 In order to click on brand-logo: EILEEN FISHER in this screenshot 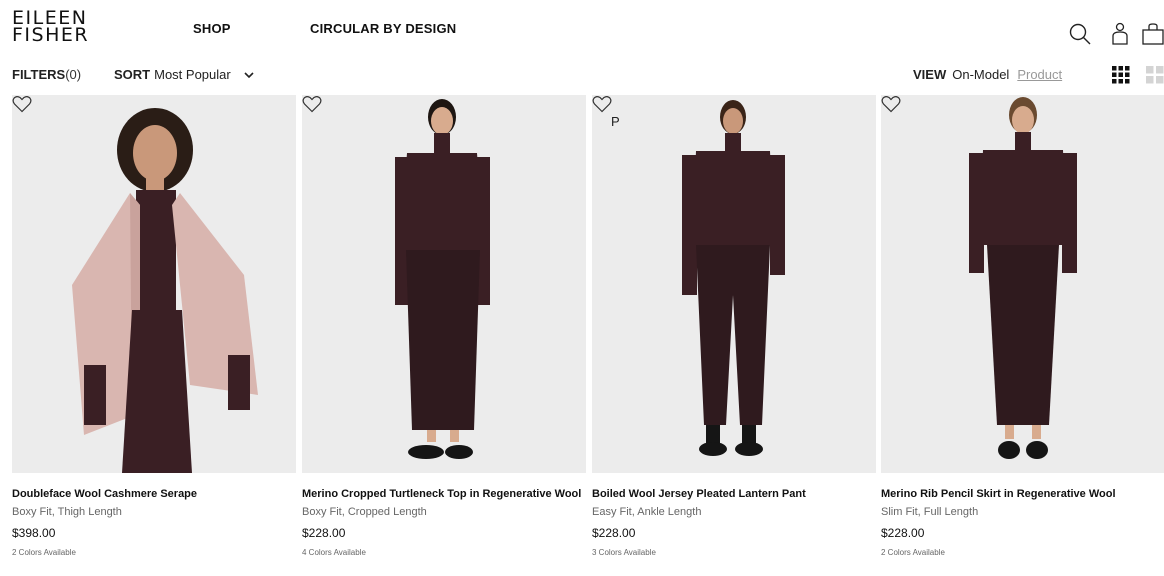, I will do `click(51, 27)`.